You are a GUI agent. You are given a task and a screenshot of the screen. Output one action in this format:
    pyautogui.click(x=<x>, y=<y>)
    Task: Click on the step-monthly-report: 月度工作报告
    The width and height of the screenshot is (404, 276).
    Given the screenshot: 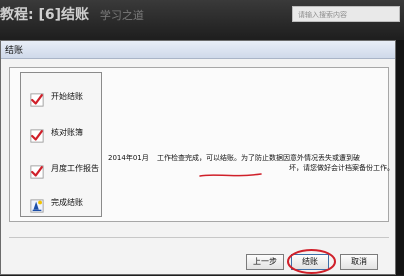 What is the action you would take?
    pyautogui.click(x=62, y=174)
    